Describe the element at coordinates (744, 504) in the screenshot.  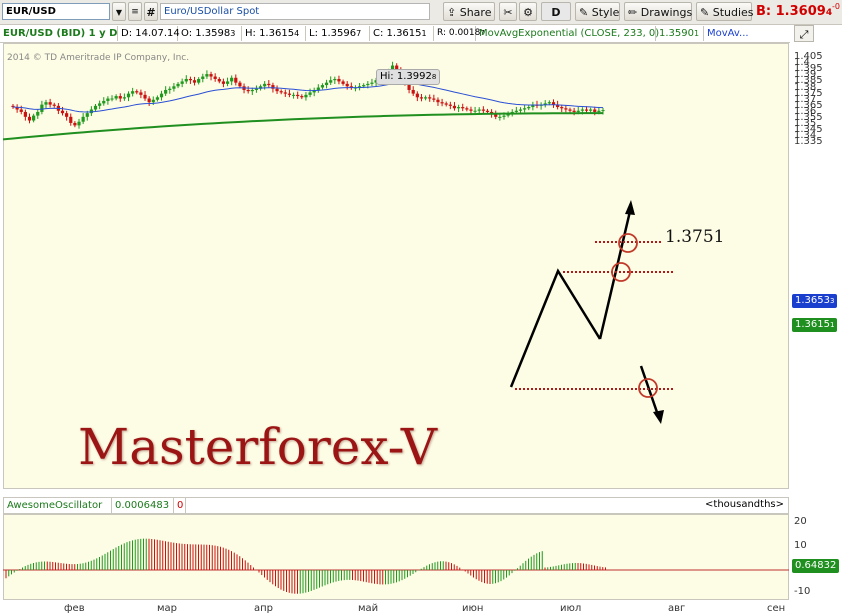
I see `oscillator-units: <thousandths>` at that location.